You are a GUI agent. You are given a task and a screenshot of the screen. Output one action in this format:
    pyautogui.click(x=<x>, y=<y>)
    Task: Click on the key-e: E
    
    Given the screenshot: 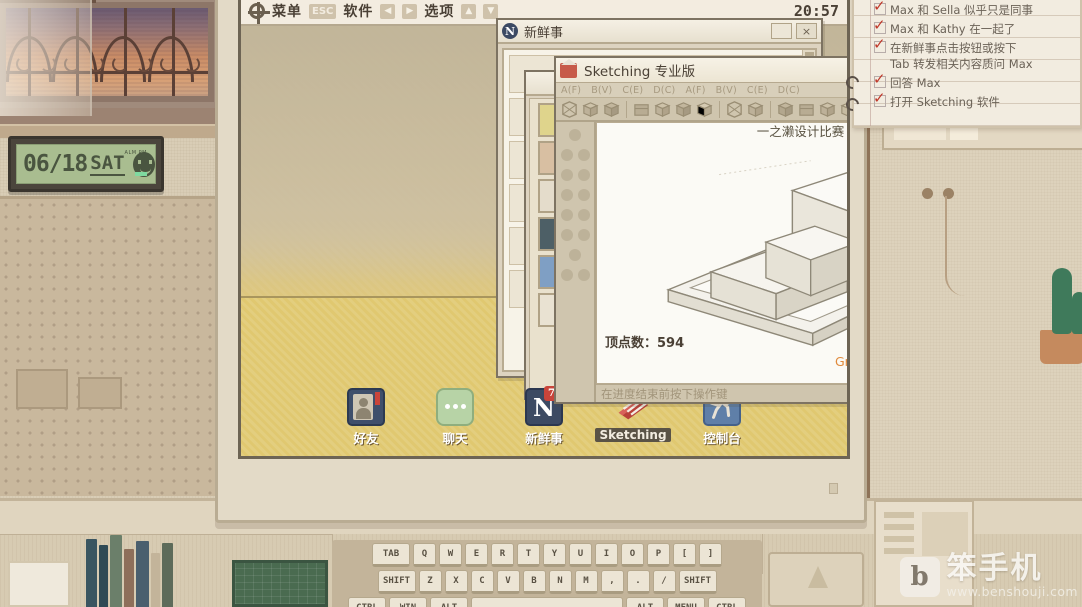 What is the action you would take?
    pyautogui.click(x=476, y=555)
    